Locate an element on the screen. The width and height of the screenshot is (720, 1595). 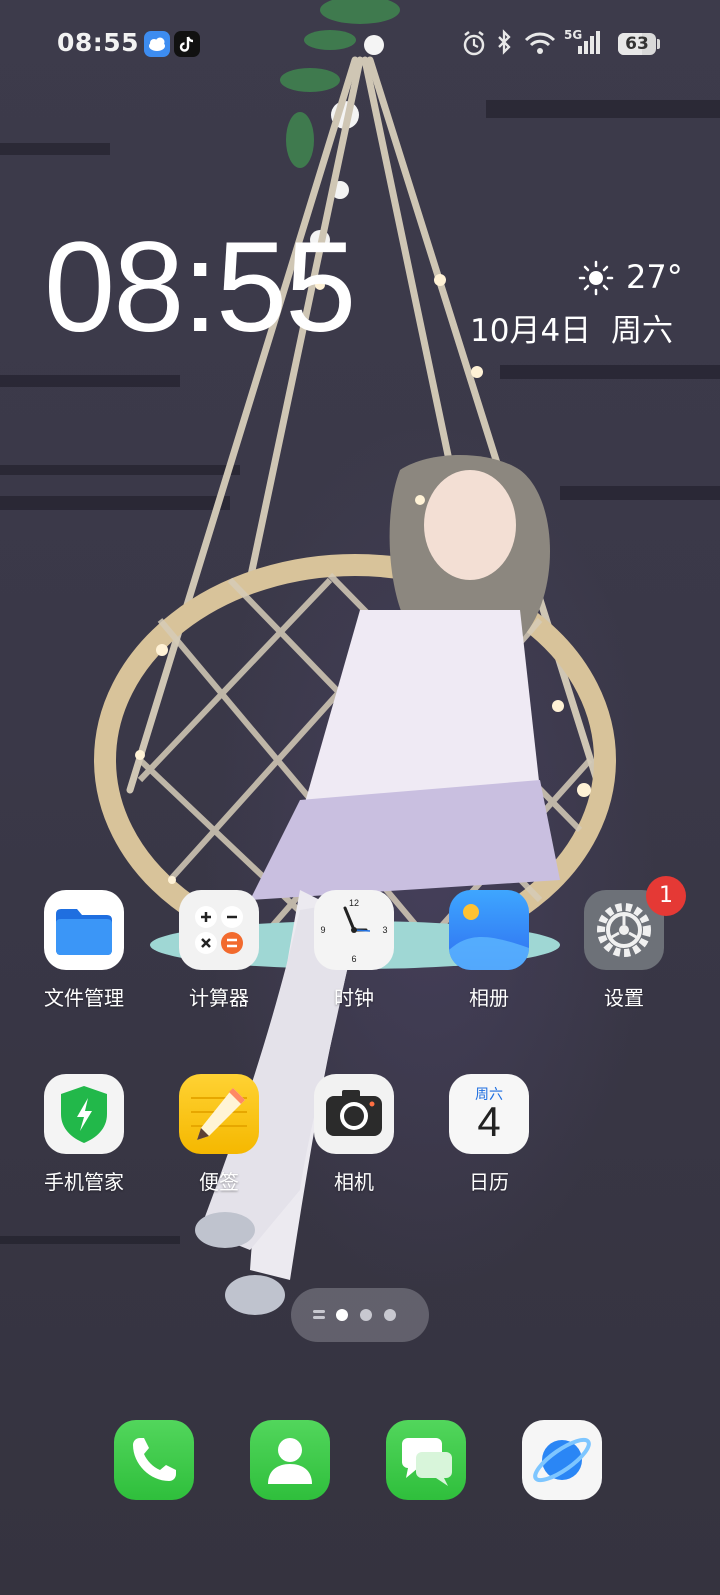
phone-icon is located at coordinates (154, 1459).